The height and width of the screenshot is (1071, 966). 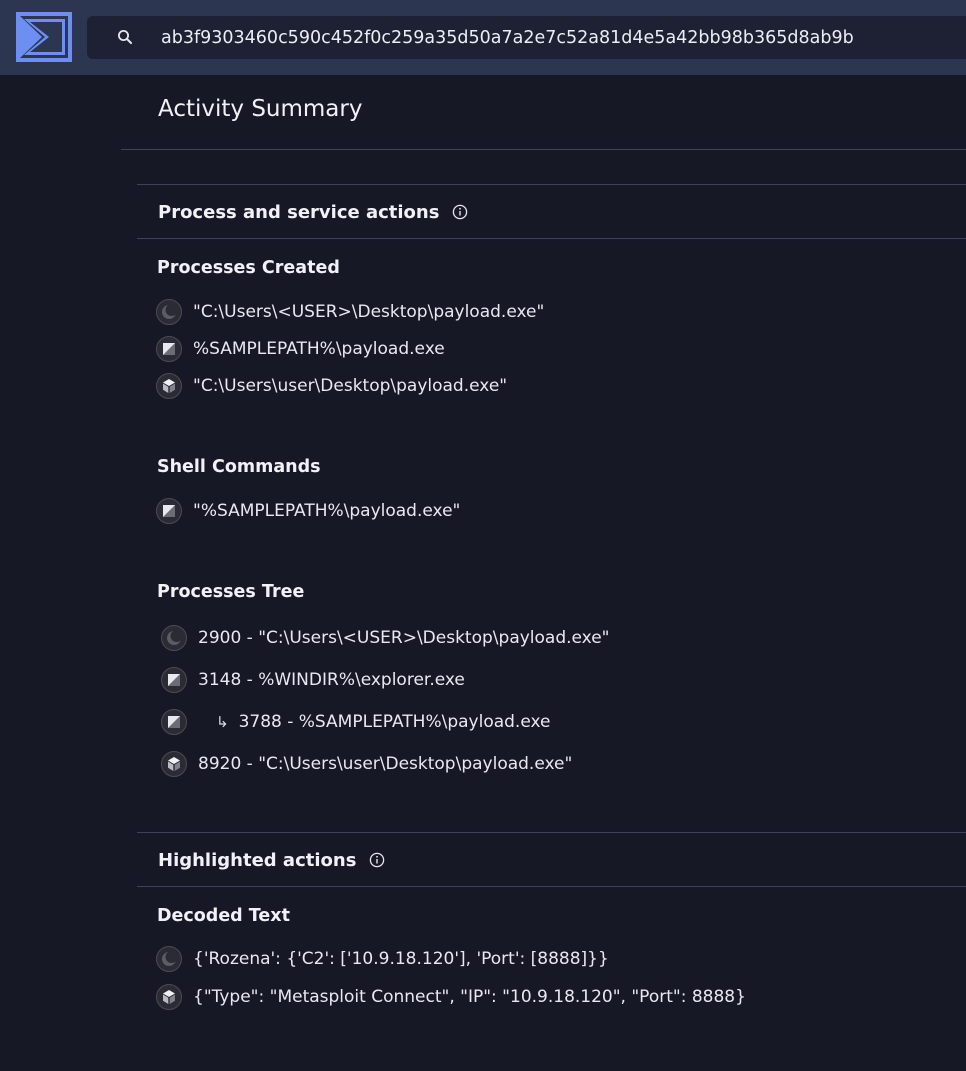 I want to click on top-bar, so click(x=483, y=37).